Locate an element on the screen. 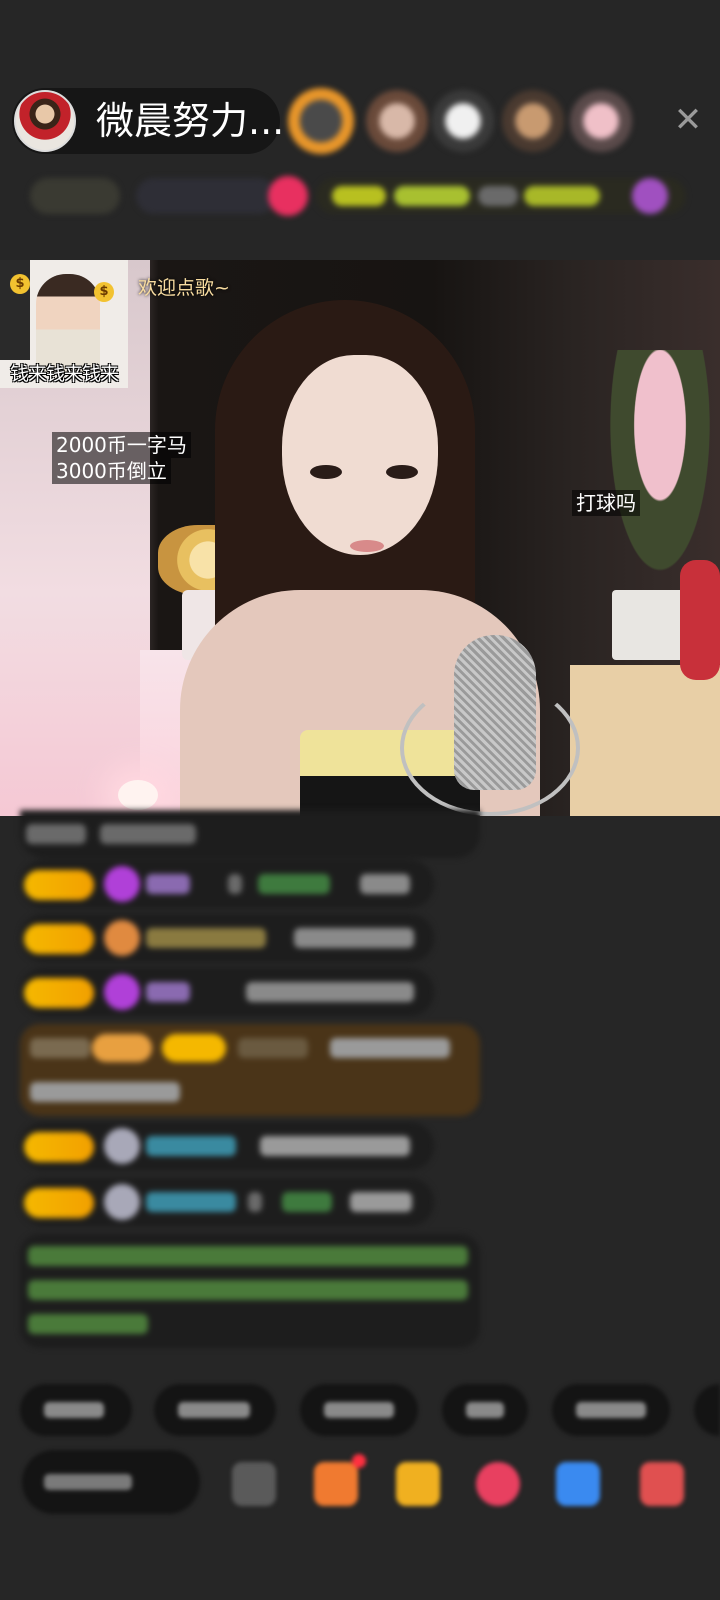  system-notice is located at coordinates (250, 1291).